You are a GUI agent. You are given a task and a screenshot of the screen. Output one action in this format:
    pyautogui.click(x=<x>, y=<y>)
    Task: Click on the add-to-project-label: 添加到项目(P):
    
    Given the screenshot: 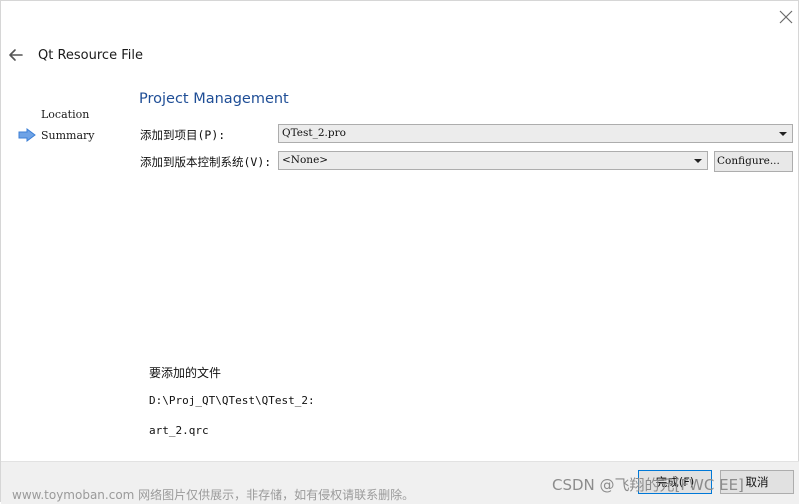 What is the action you would take?
    pyautogui.click(x=183, y=135)
    